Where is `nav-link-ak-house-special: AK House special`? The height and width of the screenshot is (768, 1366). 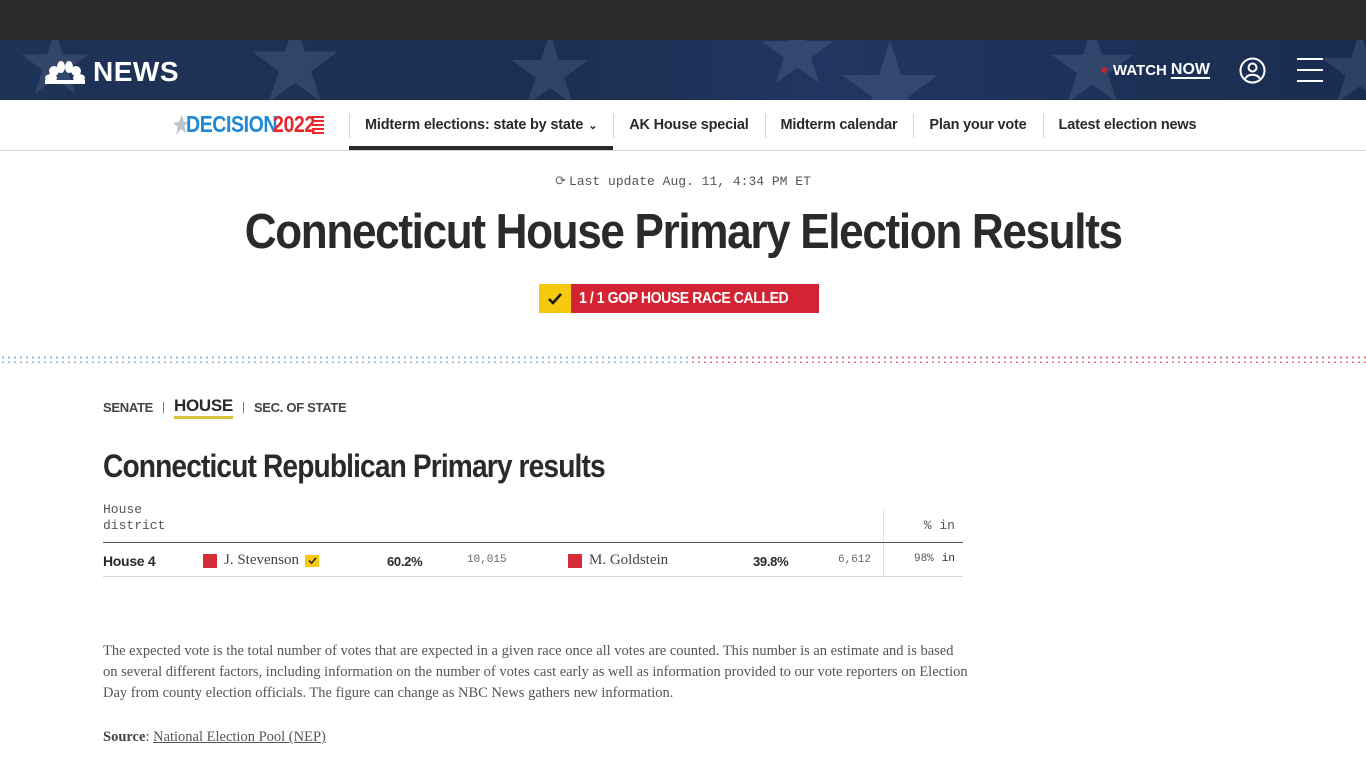
nav-link-ak-house-special: AK House special is located at coordinates (688, 125).